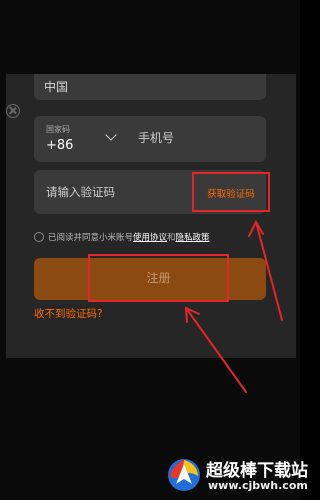  Describe the element at coordinates (111, 192) in the screenshot. I see `verification-code-input` at that location.